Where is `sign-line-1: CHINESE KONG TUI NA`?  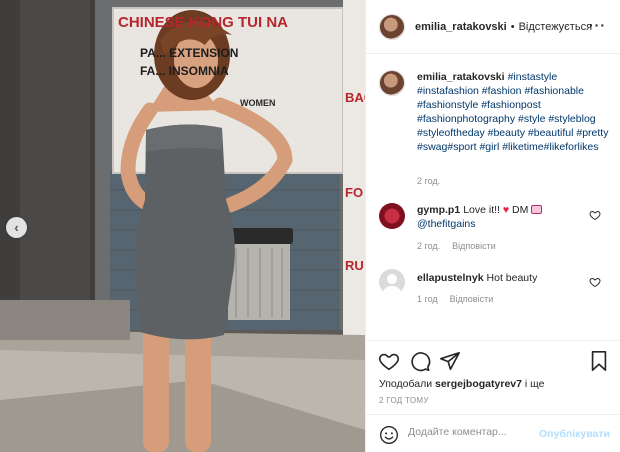
sign-line-1: CHINESE KONG TUI NA is located at coordinates (203, 22).